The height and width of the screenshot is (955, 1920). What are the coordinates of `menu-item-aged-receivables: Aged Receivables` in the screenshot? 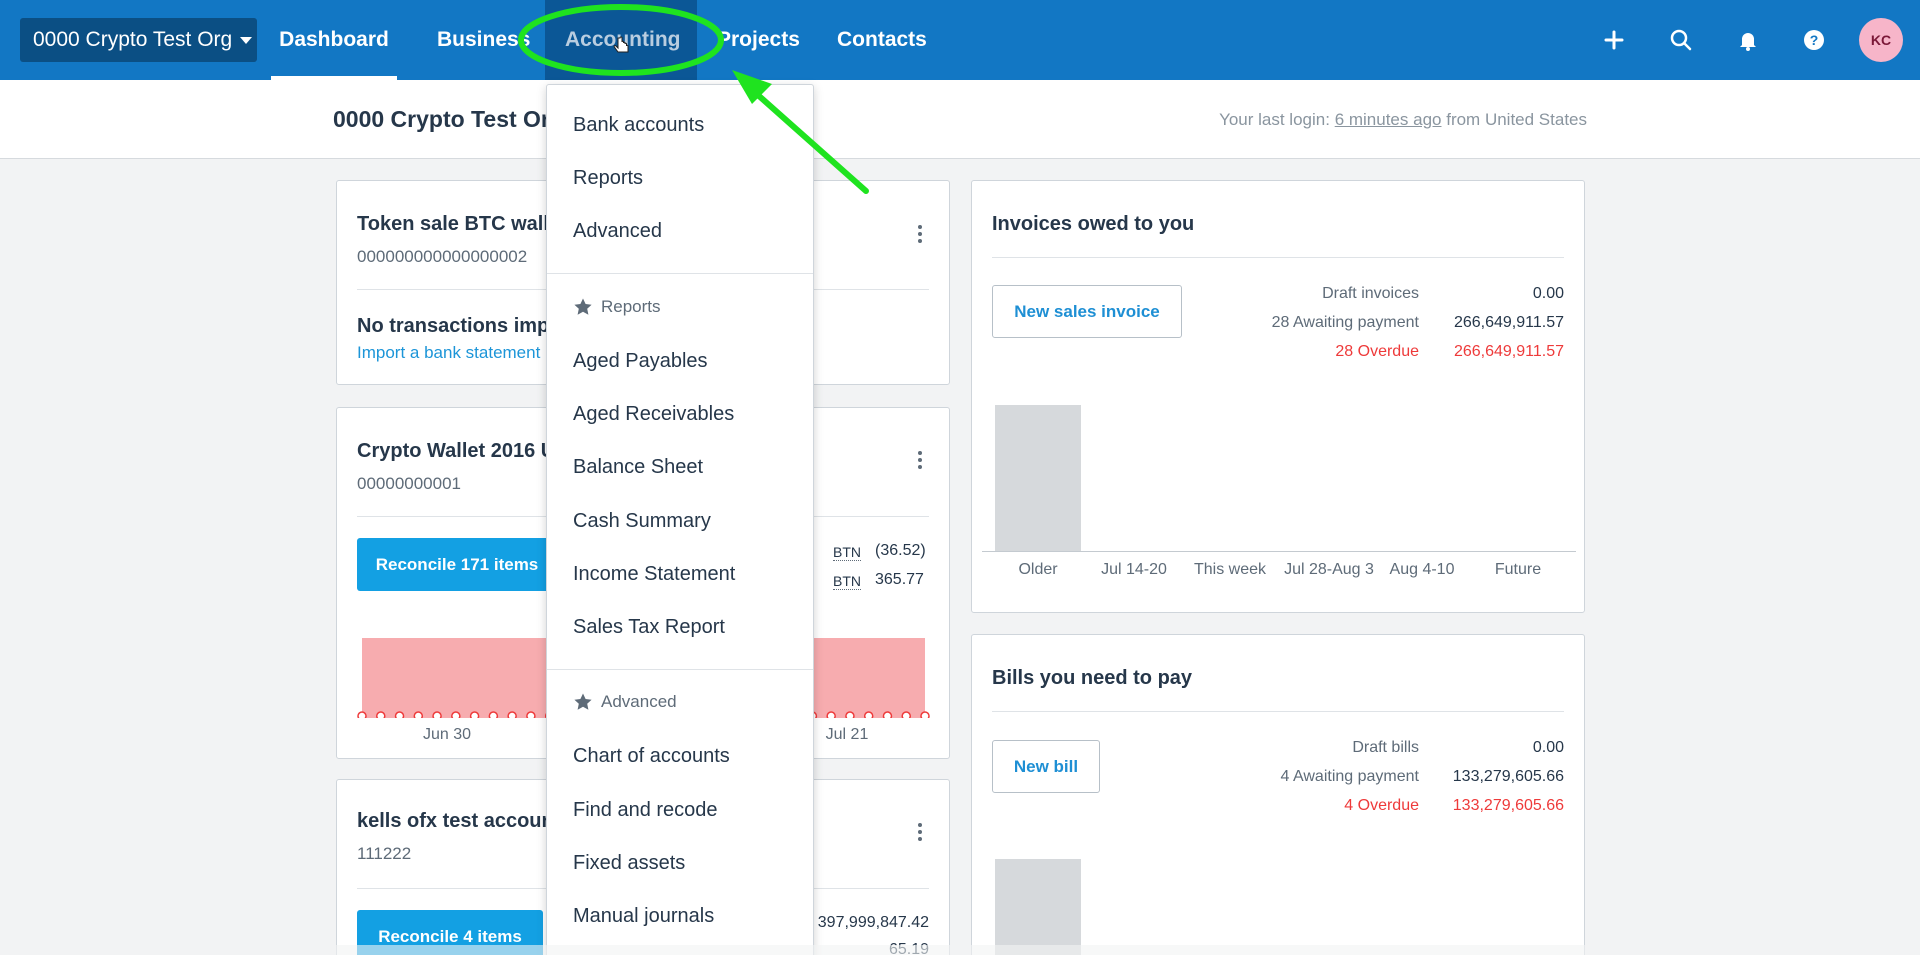 It's located at (653, 414).